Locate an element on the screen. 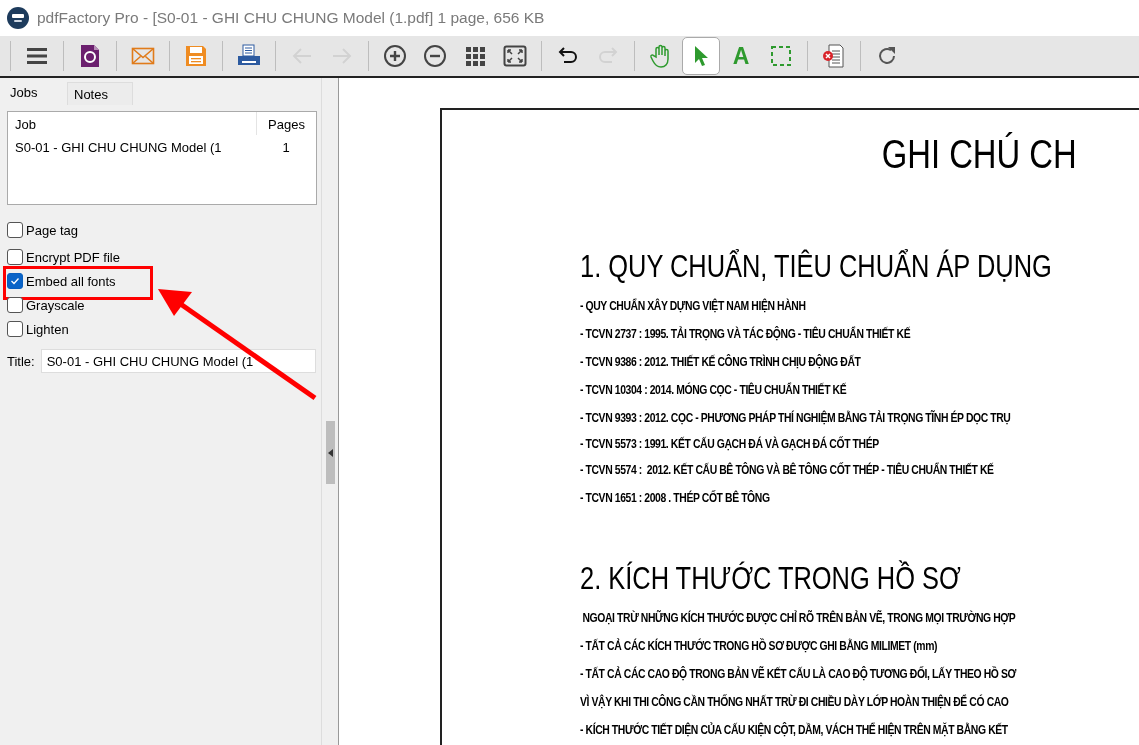 The width and height of the screenshot is (1139, 745). pages-cell: 1 is located at coordinates (286, 146).